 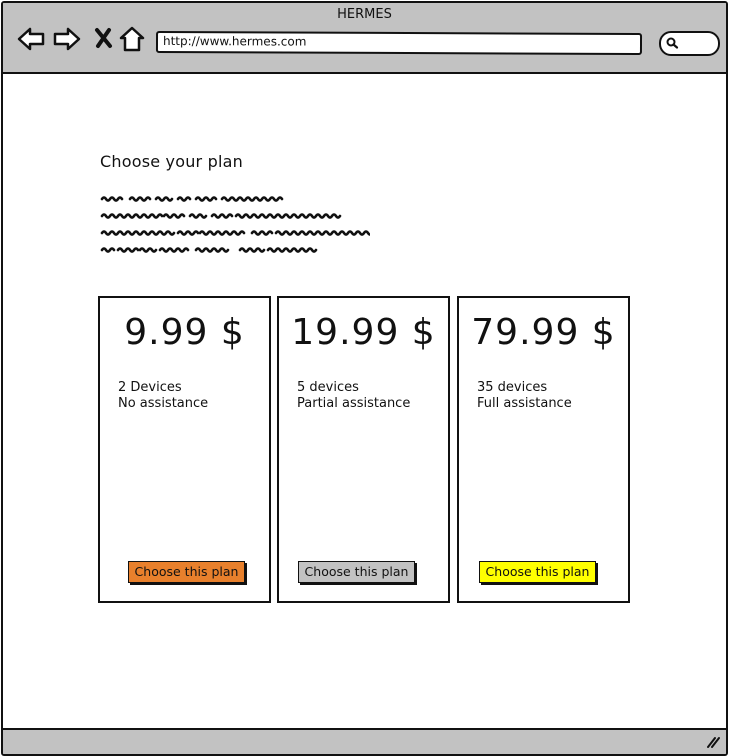 I want to click on plan-price: 79.99 $, so click(x=543, y=332).